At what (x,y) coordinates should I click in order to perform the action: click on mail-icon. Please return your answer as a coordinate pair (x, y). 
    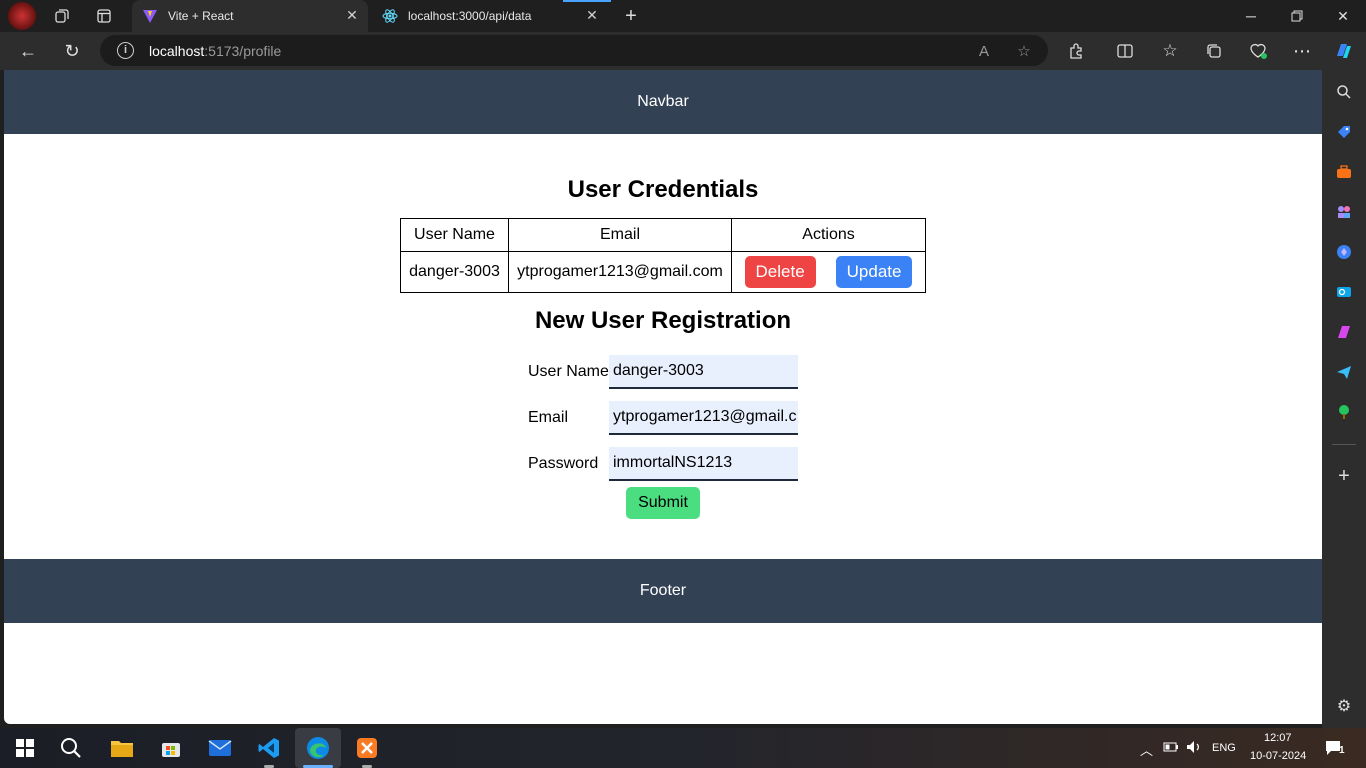
    Looking at the image, I should click on (220, 748).